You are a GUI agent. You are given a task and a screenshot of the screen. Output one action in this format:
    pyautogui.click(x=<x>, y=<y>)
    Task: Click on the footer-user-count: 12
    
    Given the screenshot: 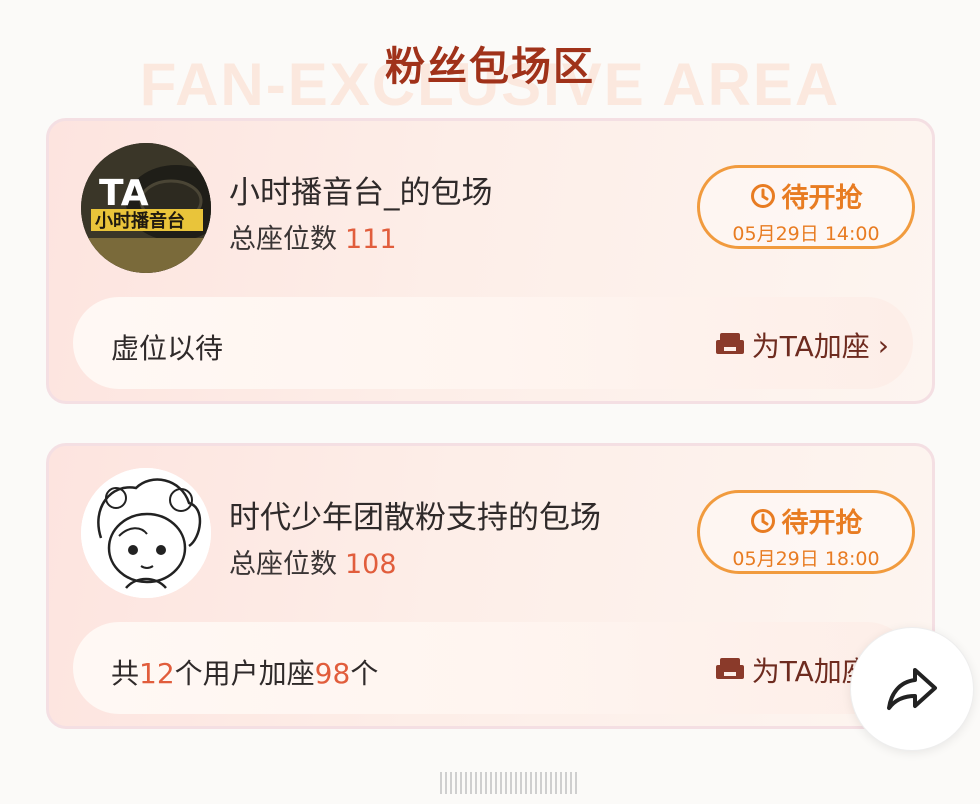 What is the action you would take?
    pyautogui.click(x=157, y=673)
    